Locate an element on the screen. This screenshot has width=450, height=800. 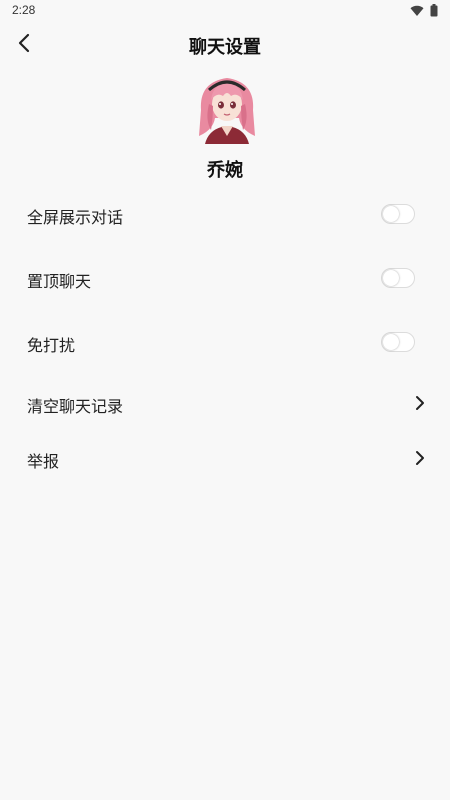
settings-row-fullscreen: 全屏展示对话 is located at coordinates (225, 214).